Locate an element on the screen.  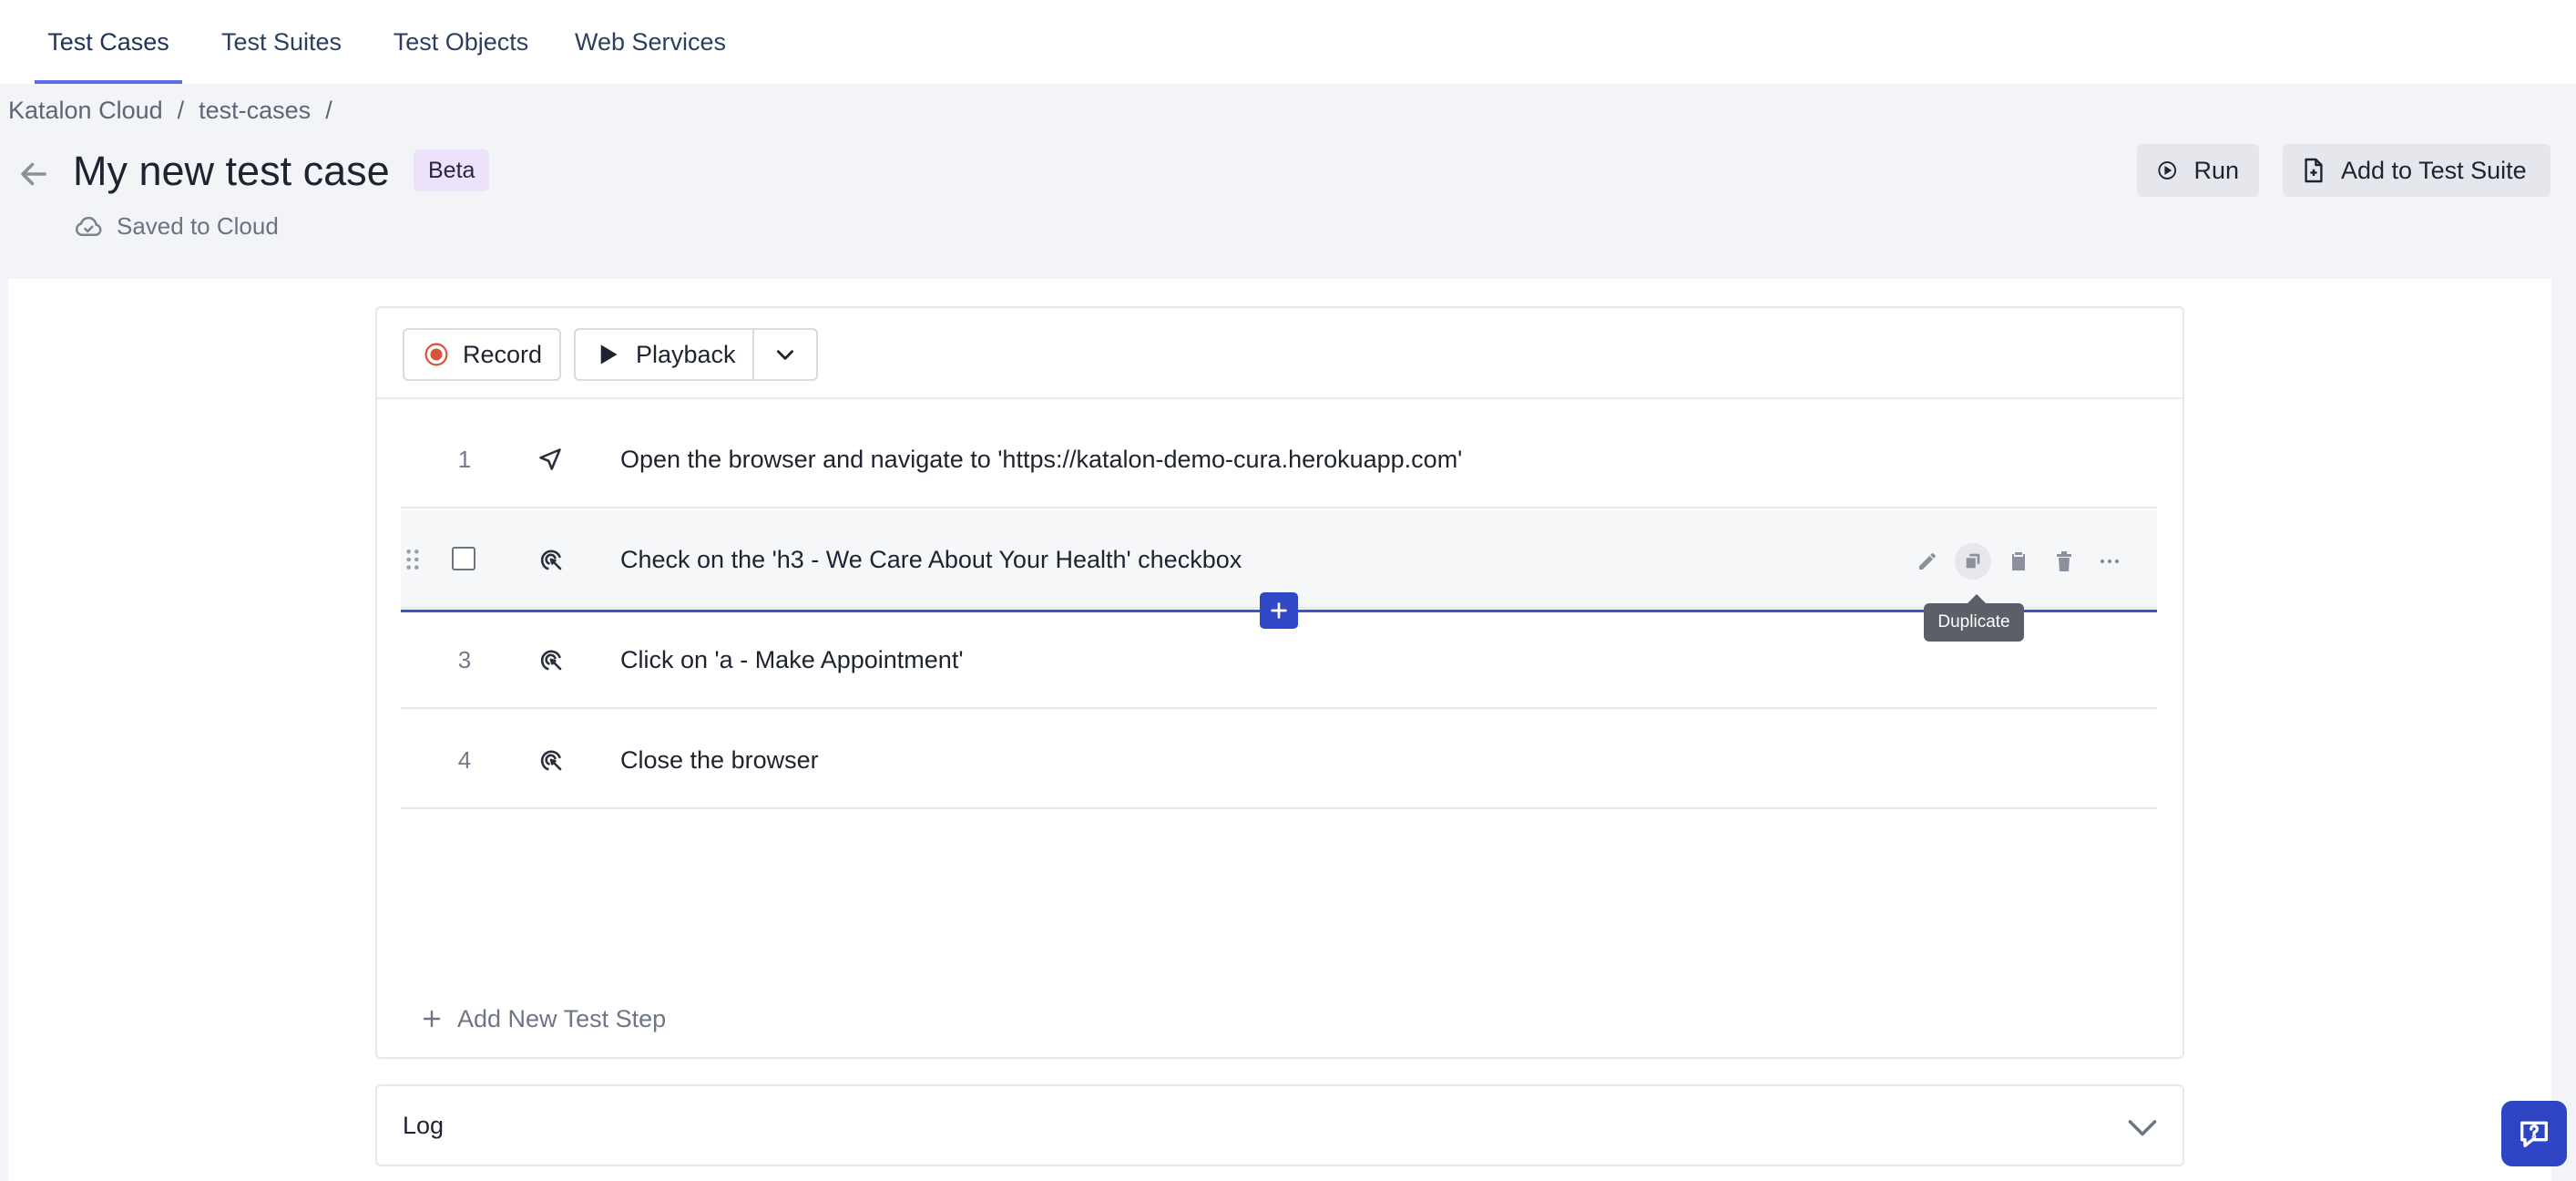
more-icon is located at coordinates (2110, 561).